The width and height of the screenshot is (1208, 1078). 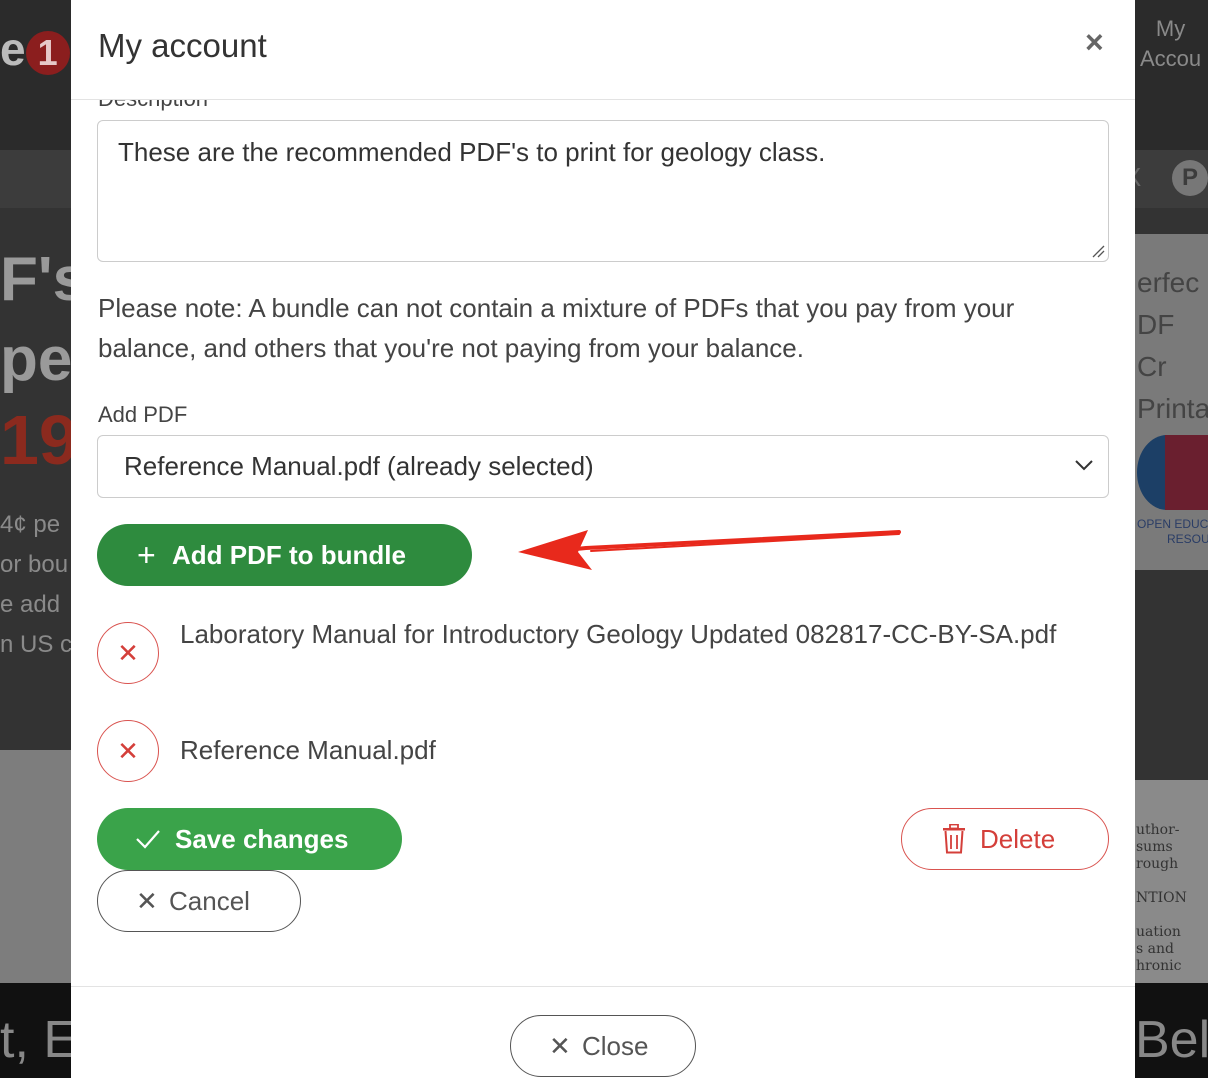 What do you see at coordinates (262, 839) in the screenshot?
I see `save-changes-label: Save changes` at bounding box center [262, 839].